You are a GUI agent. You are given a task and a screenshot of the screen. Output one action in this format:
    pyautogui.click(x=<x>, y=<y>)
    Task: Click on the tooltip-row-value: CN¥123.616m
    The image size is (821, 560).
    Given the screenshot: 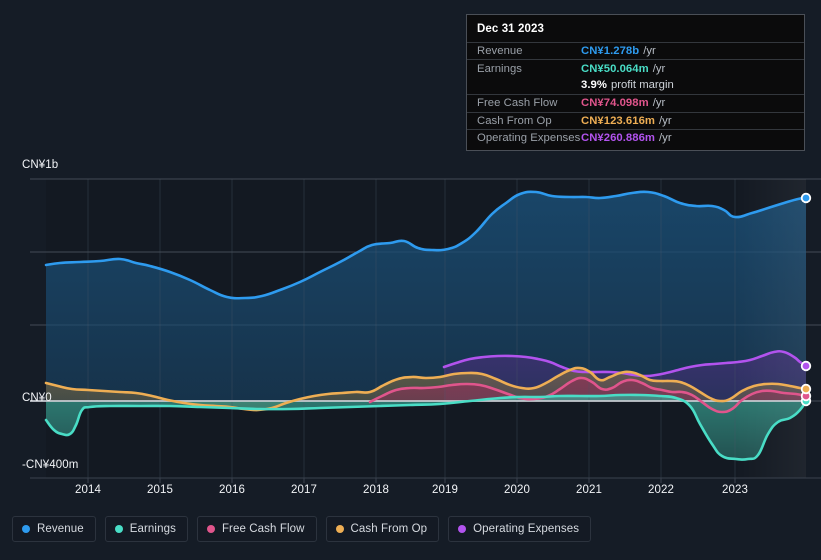 What is the action you would take?
    pyautogui.click(x=618, y=120)
    